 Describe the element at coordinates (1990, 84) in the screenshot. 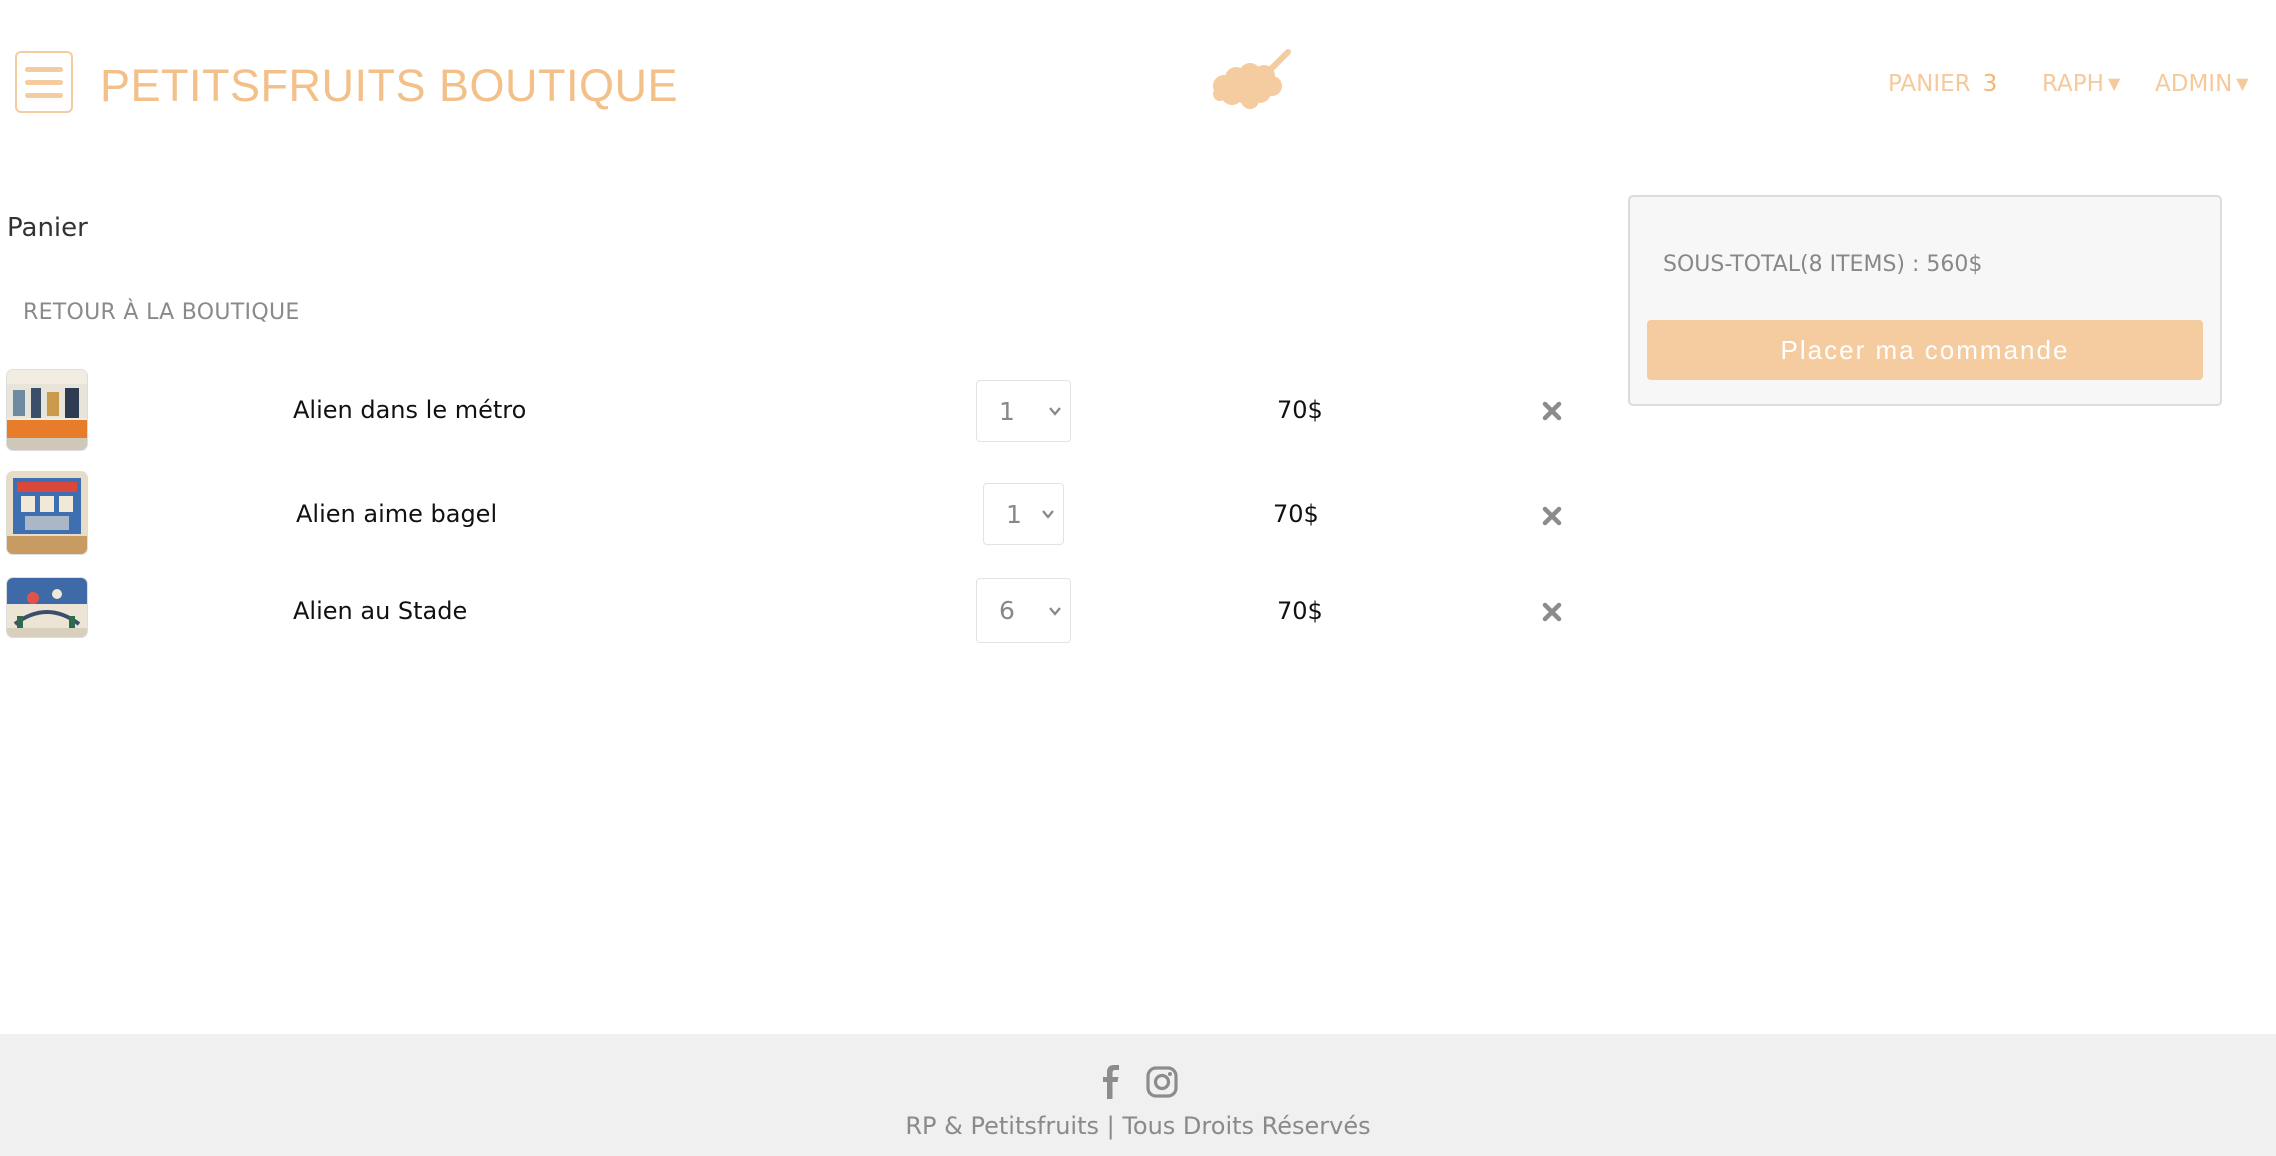

I see `cart-count-badge: 3` at that location.